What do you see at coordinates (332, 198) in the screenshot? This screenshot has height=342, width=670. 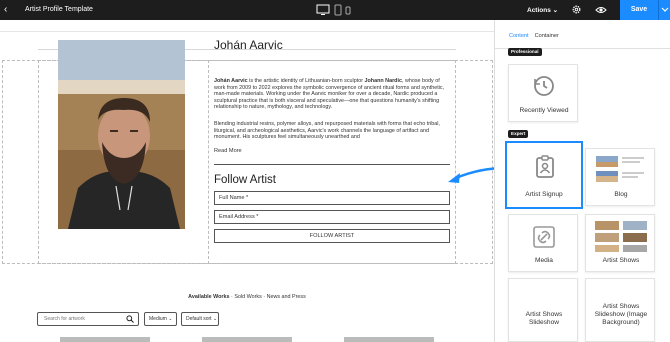 I see `full-name-field: Full Name *` at bounding box center [332, 198].